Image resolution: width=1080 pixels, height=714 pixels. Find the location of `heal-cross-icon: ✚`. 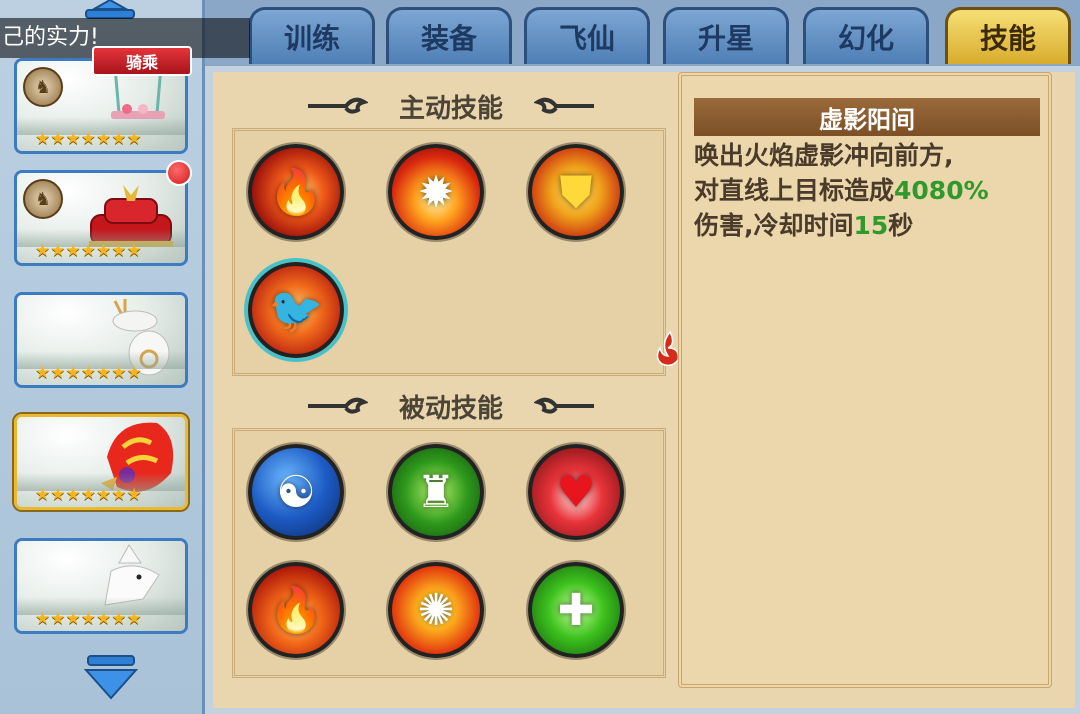

heal-cross-icon: ✚ is located at coordinates (576, 610).